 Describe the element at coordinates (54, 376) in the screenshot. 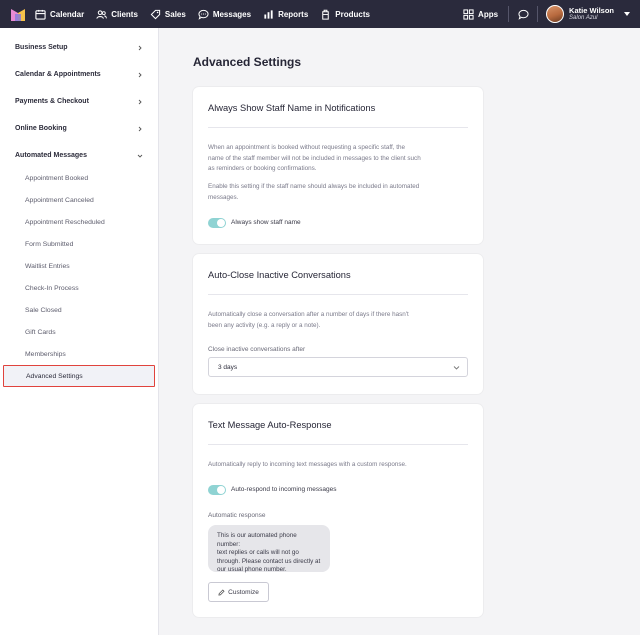

I see `sidebar-subitem-label: Advanced Settings` at that location.